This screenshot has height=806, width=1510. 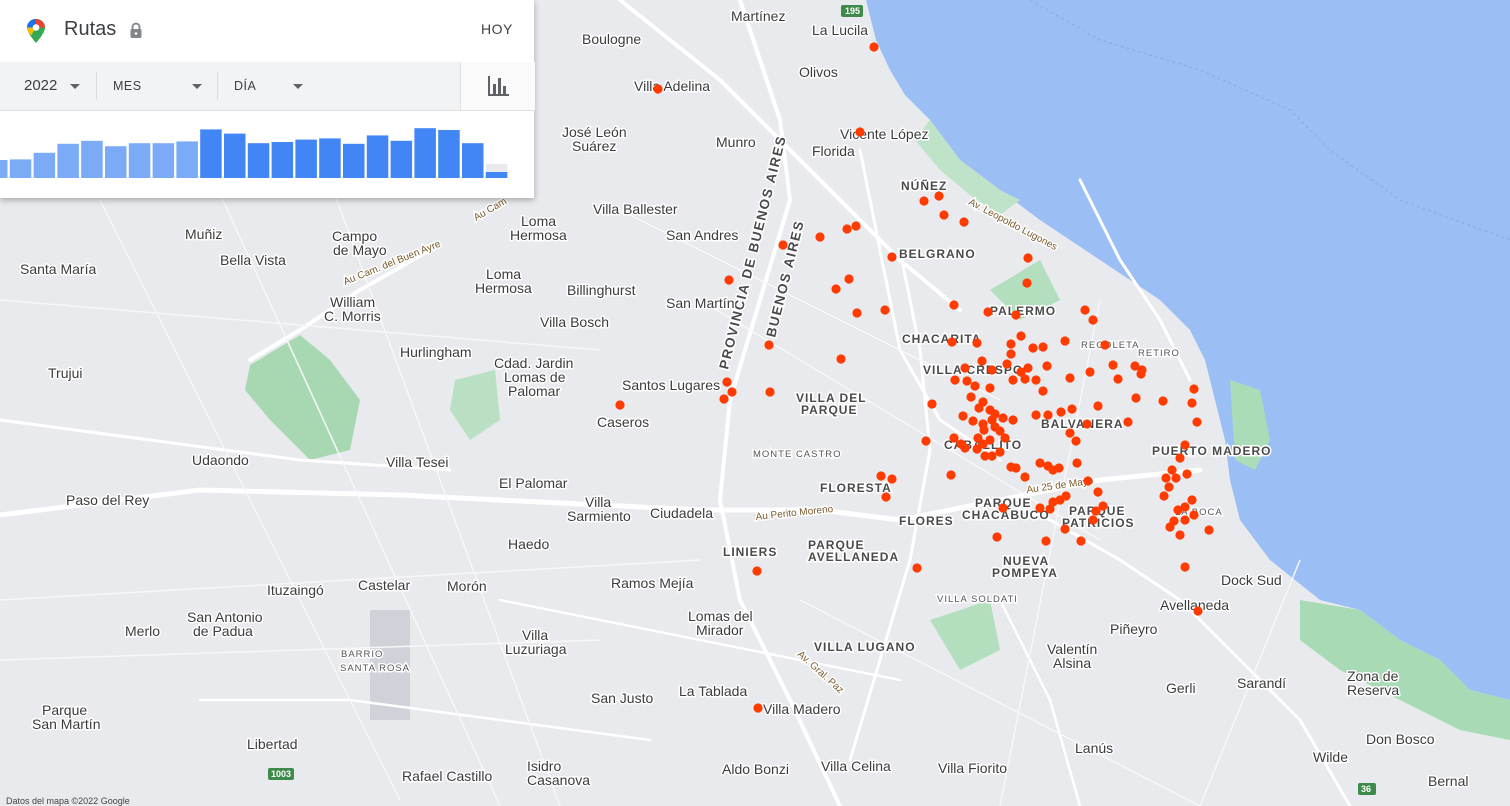 I want to click on place-label: Villa Adelina, so click(x=672, y=86).